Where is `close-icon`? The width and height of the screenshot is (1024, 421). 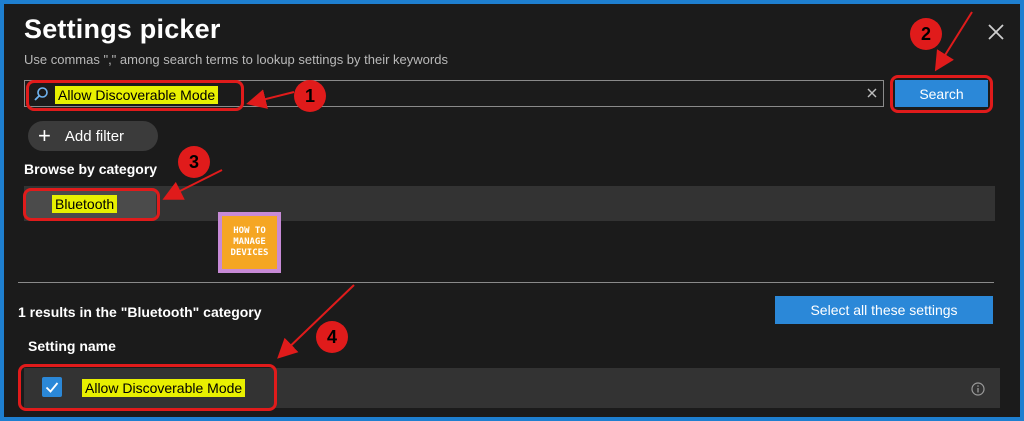 close-icon is located at coordinates (996, 32).